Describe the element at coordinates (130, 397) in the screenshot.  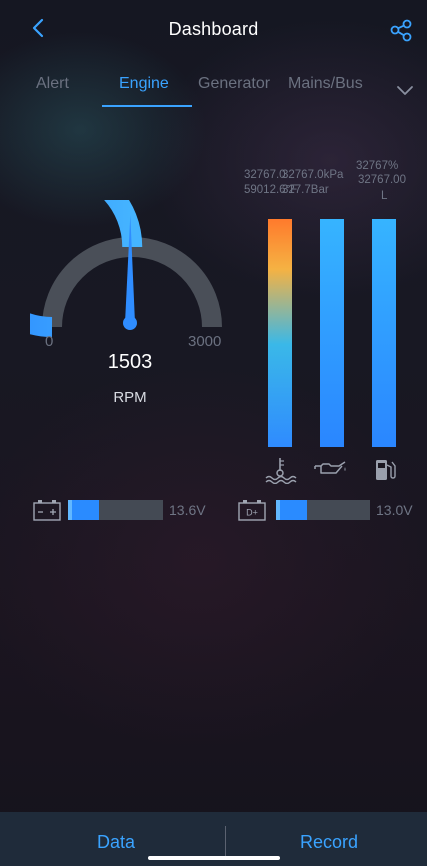
I see `rpm-unit: RPM` at that location.